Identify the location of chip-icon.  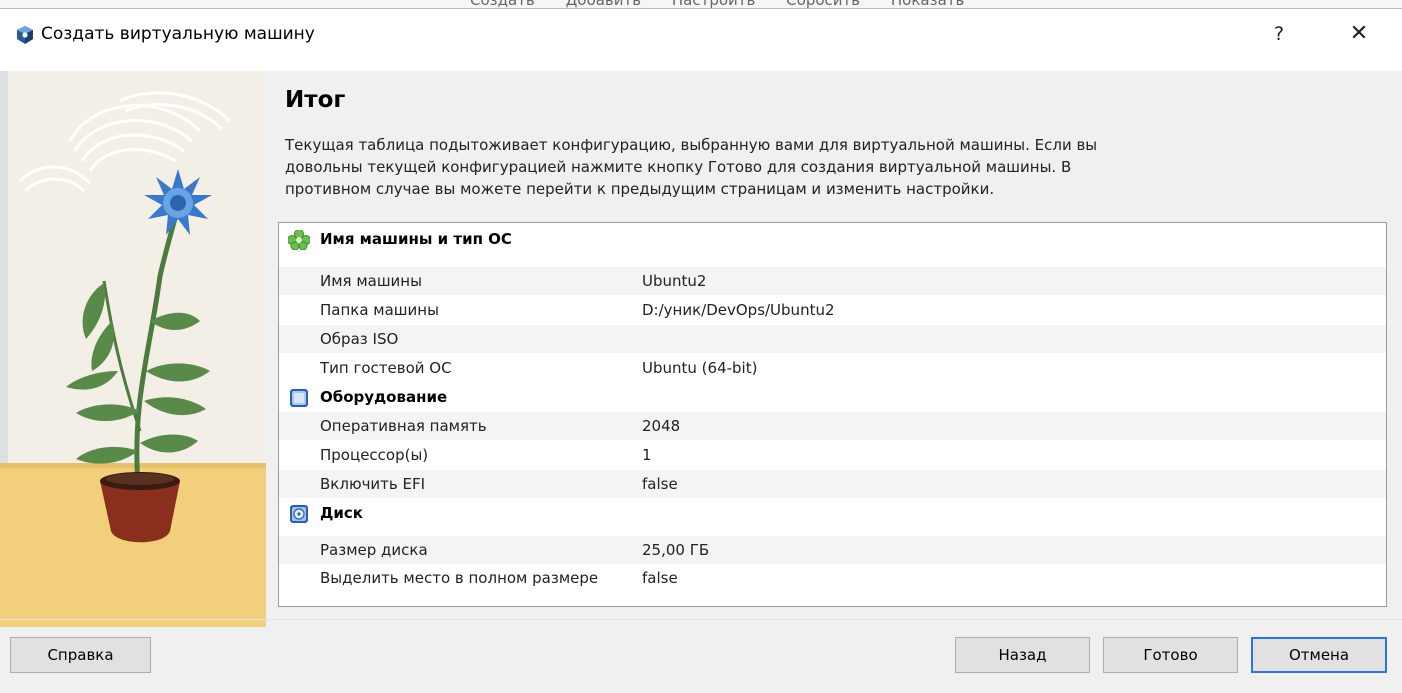
(299, 398).